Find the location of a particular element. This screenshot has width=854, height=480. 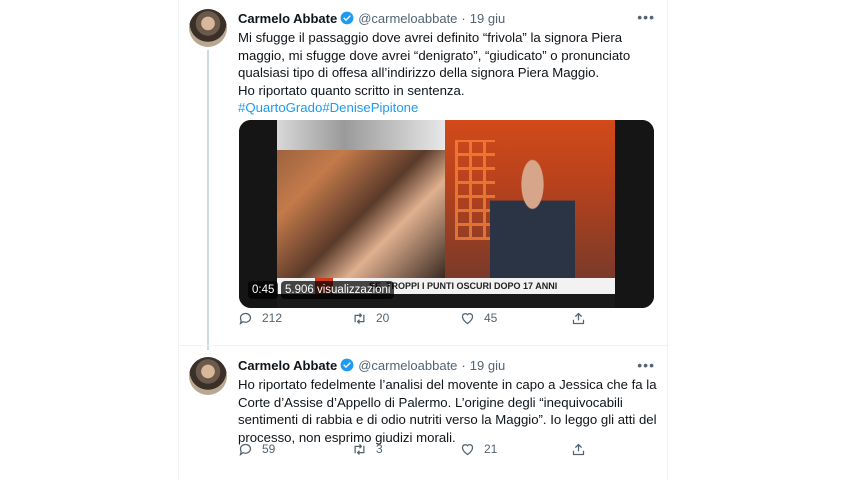

like-count: 21 is located at coordinates (491, 449).